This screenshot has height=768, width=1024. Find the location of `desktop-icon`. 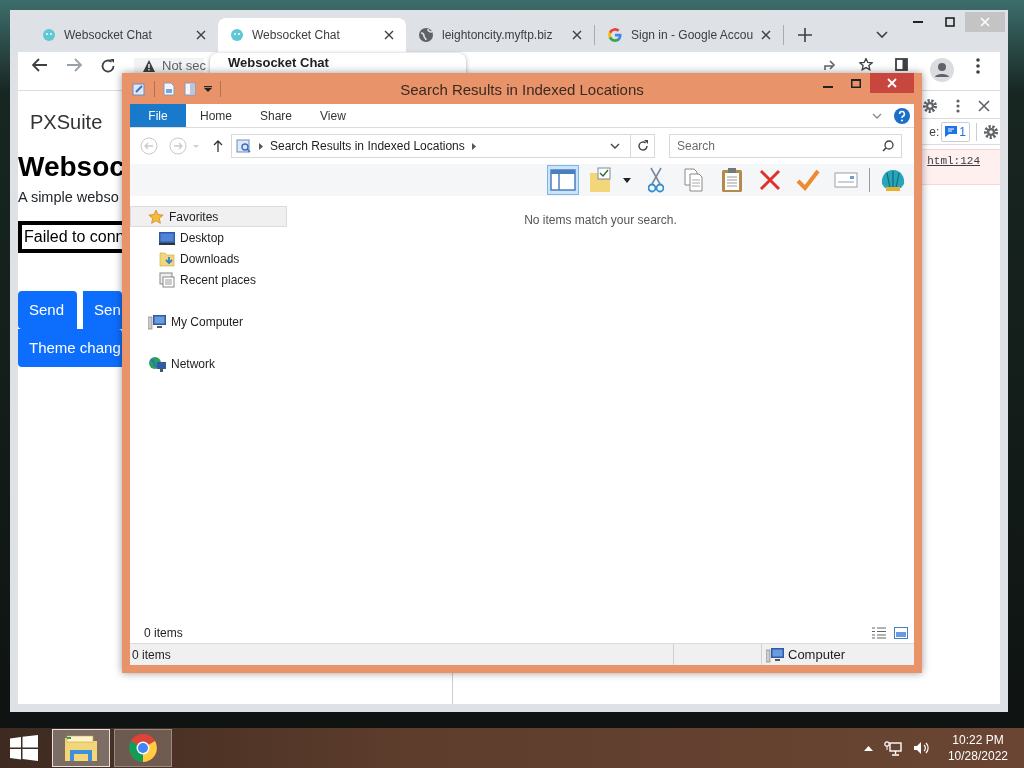

desktop-icon is located at coordinates (167, 237).